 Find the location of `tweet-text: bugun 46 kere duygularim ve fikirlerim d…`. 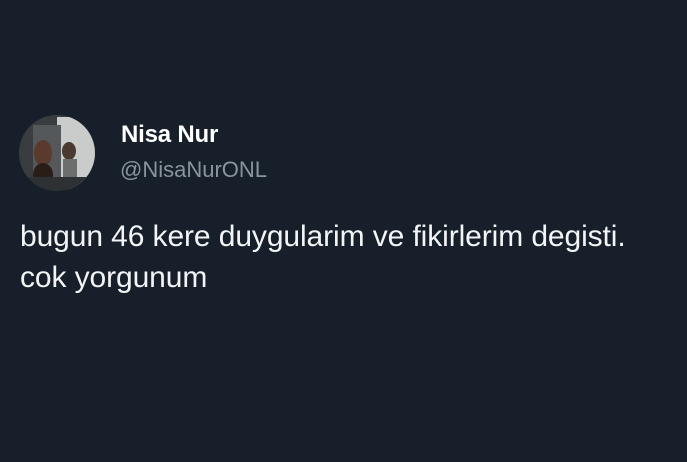

tweet-text: bugun 46 kere duygularim ve fikirlerim d… is located at coordinates (323, 257).